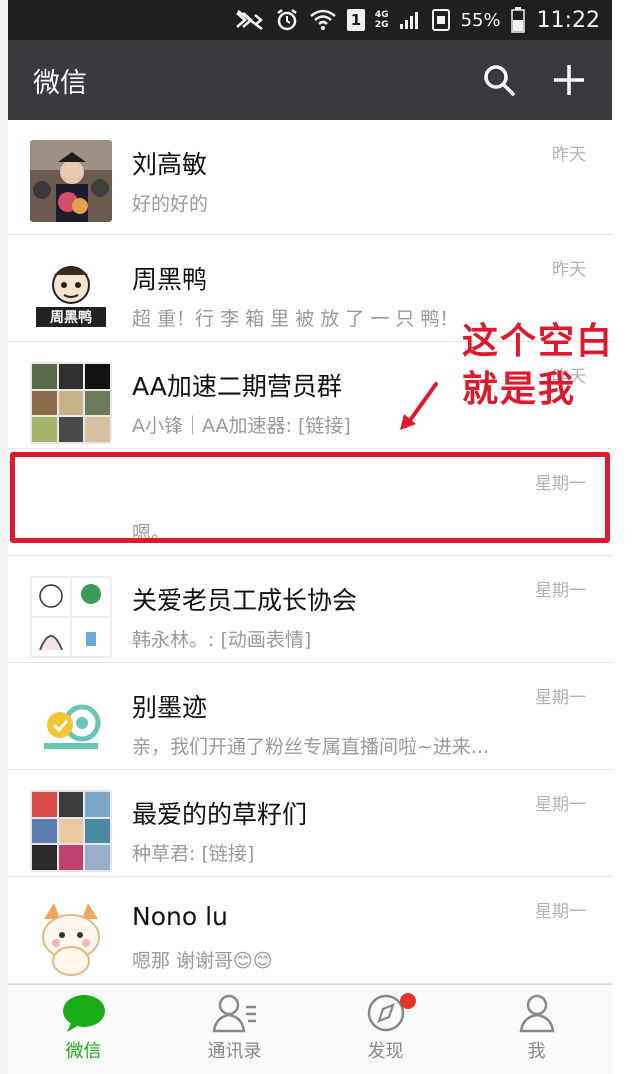  I want to click on network-type: 4G 2G, so click(382, 20).